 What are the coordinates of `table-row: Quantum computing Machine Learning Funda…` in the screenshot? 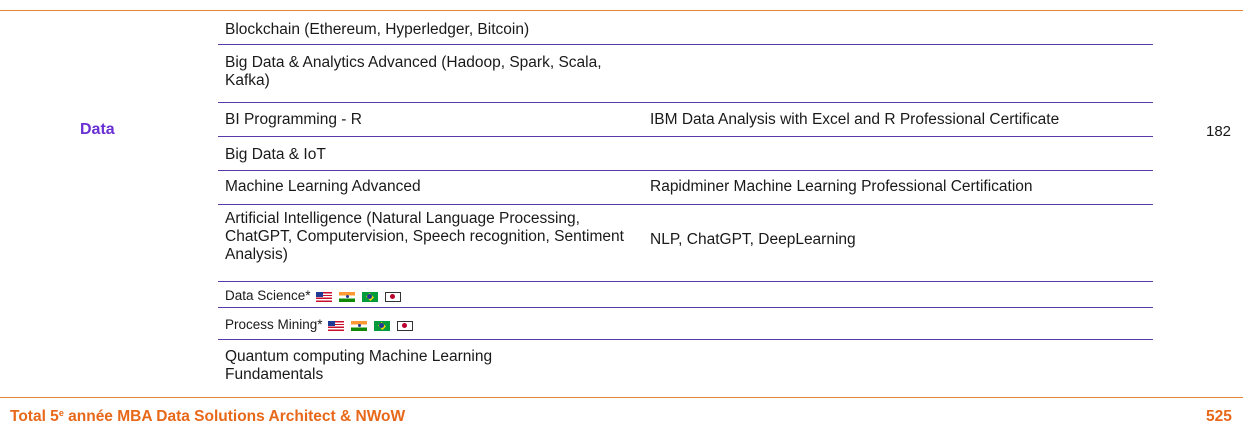 It's located at (685, 368).